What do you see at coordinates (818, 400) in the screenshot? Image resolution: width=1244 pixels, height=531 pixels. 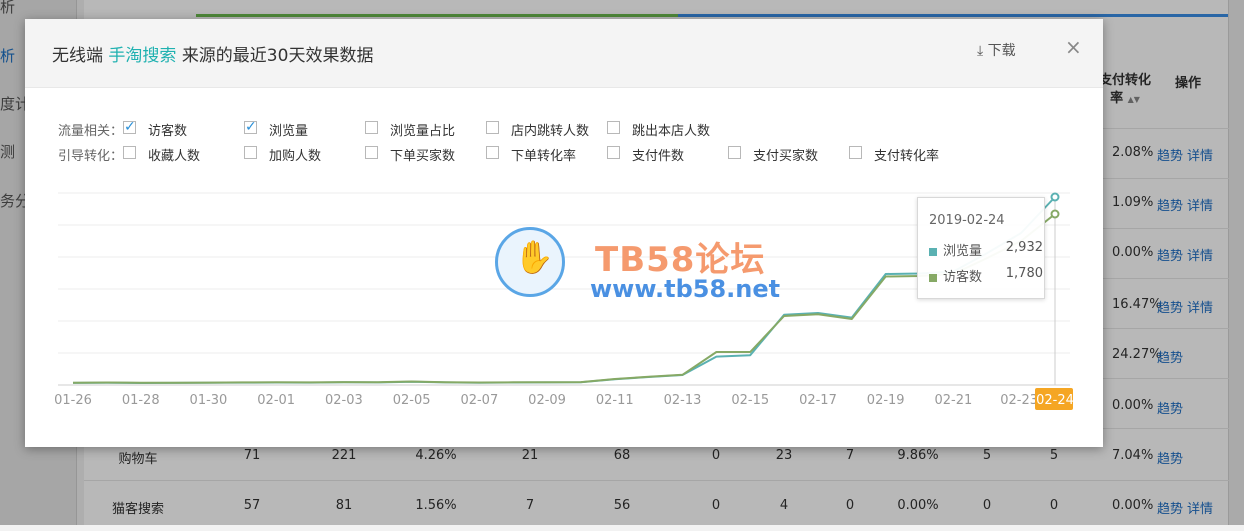 I see `x-tick-label: 02-17` at bounding box center [818, 400].